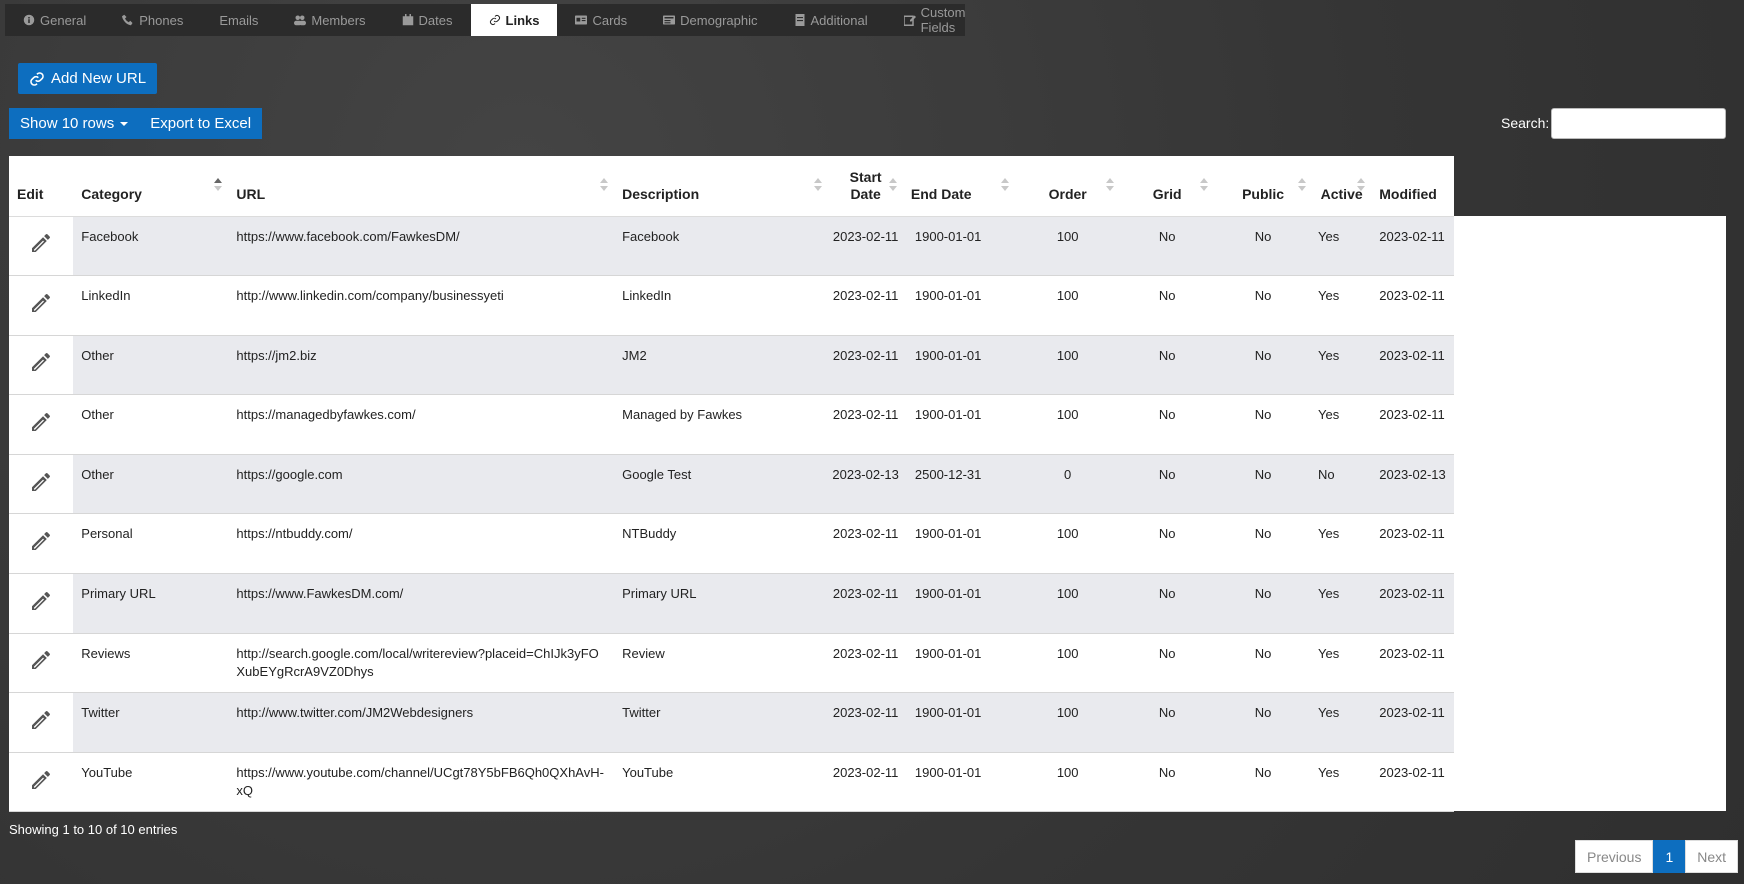 The height and width of the screenshot is (884, 1744). What do you see at coordinates (721, 424) in the screenshot?
I see `cell-description: Managed by Fawkes` at bounding box center [721, 424].